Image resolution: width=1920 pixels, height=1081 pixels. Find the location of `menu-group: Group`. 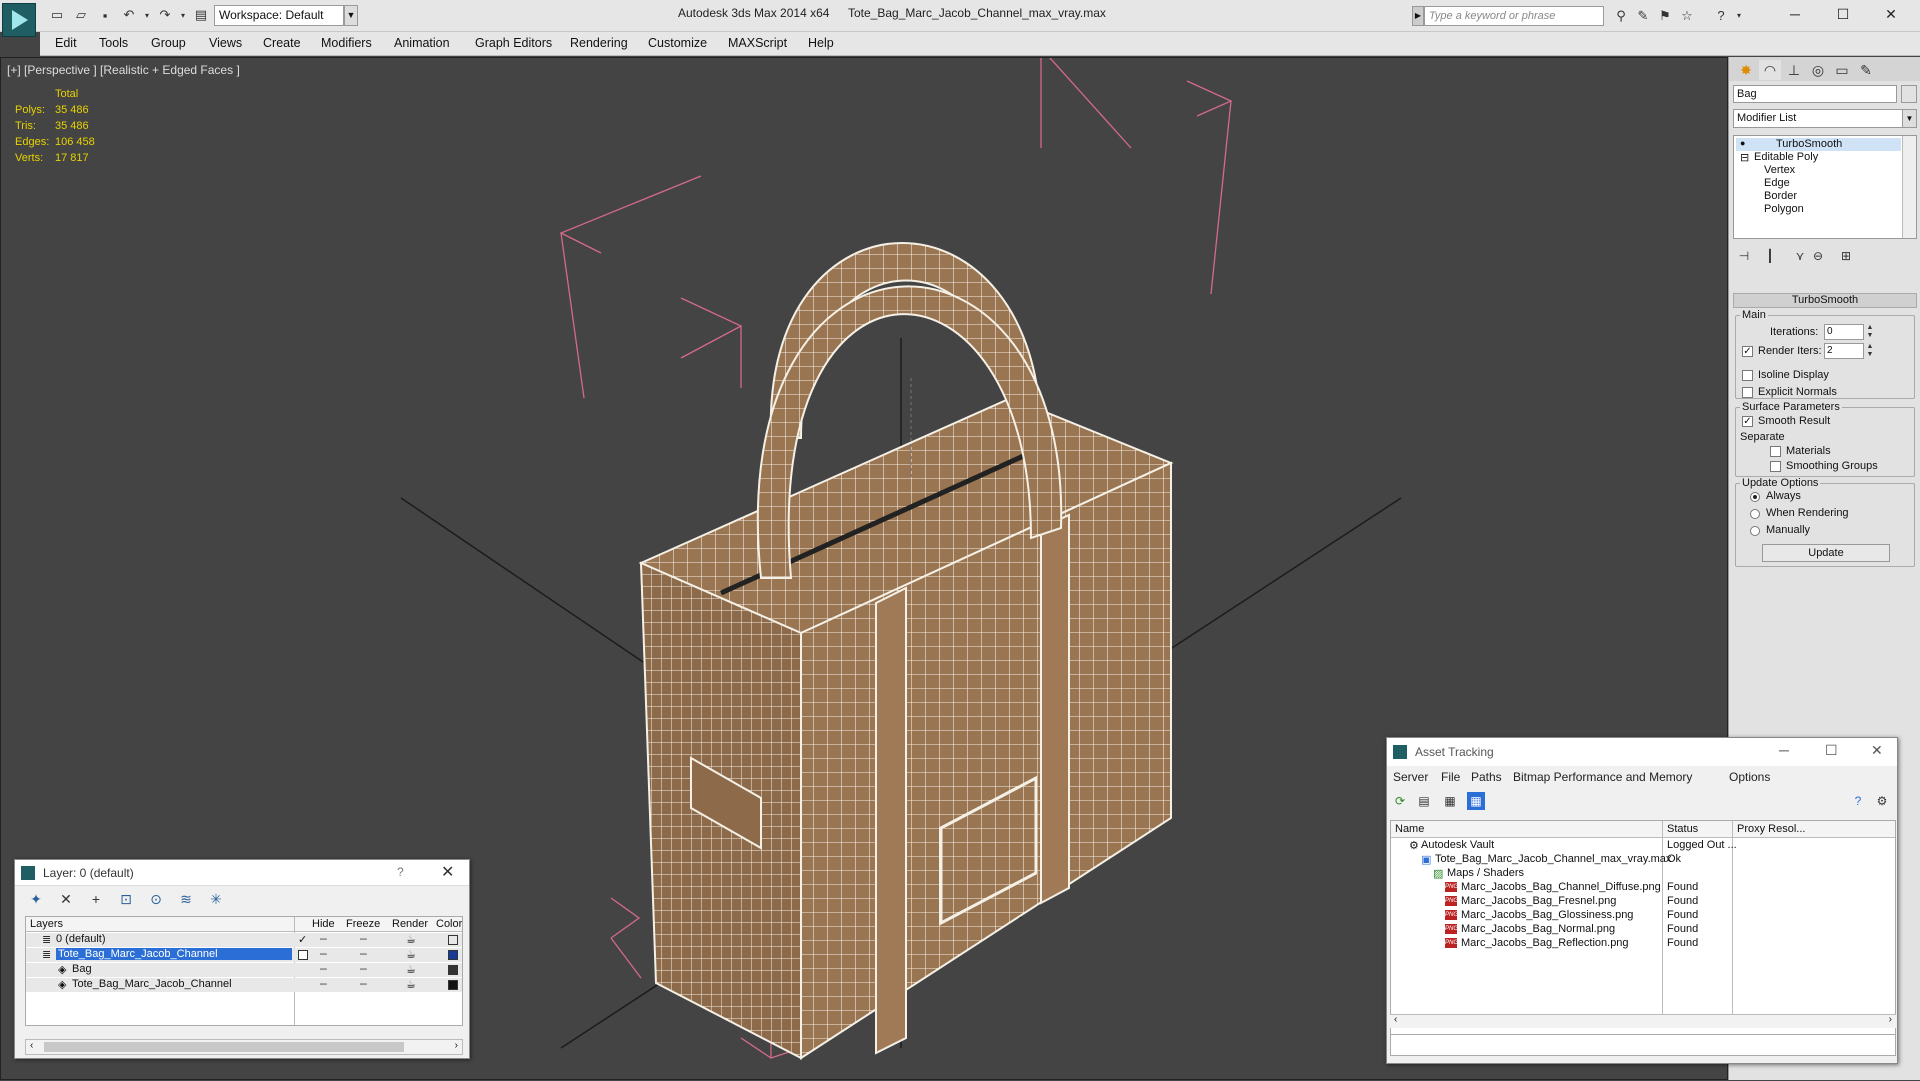

menu-group: Group is located at coordinates (168, 43).